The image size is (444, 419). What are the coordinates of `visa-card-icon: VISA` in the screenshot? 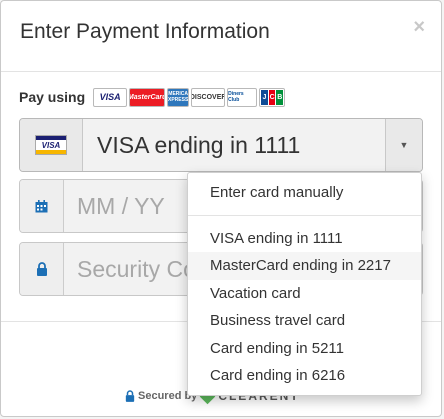 It's located at (51, 145).